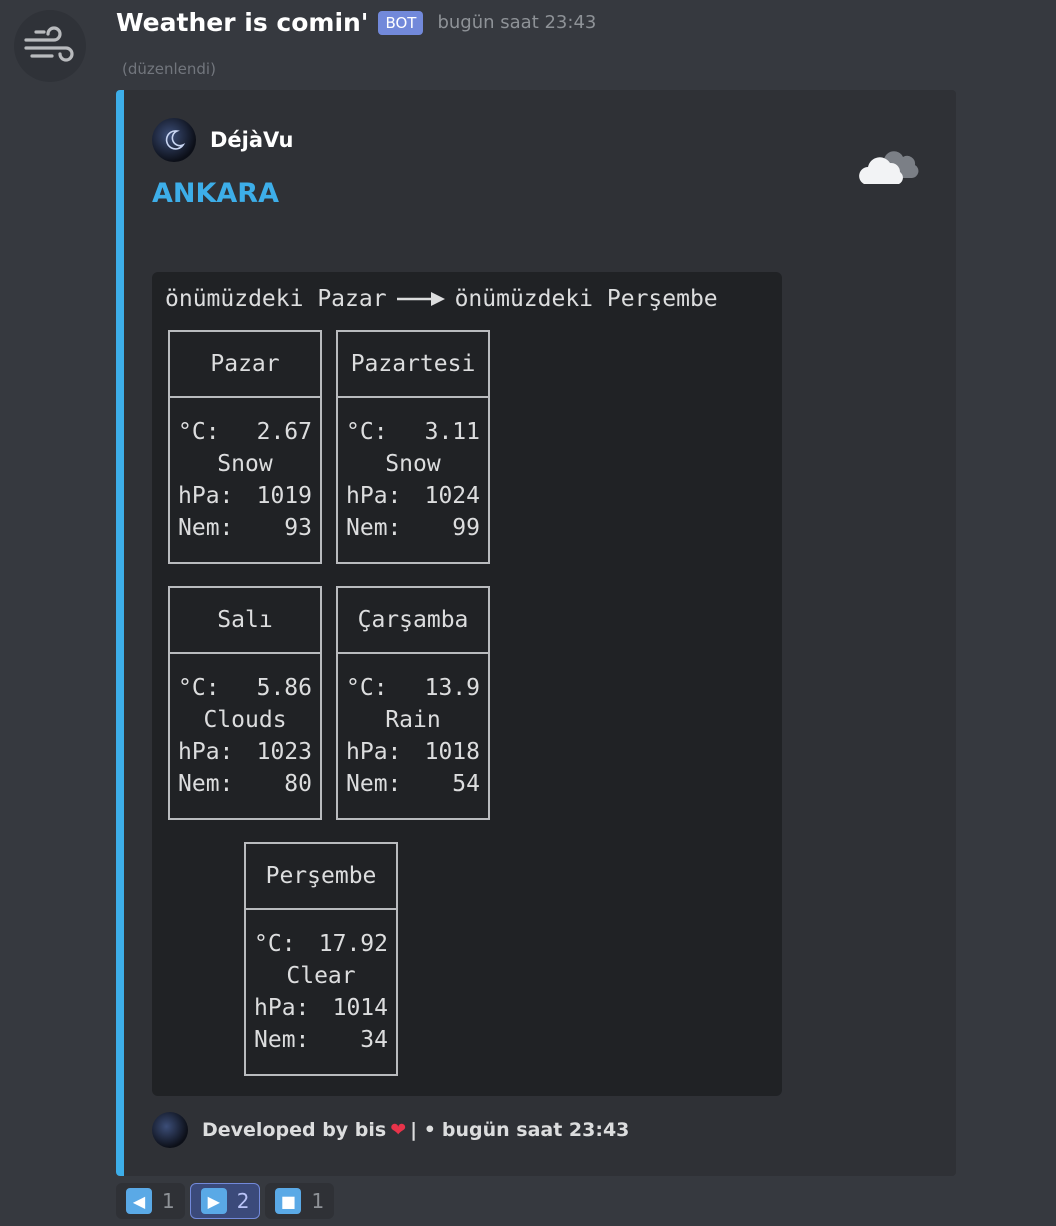 Image resolution: width=1056 pixels, height=1226 pixels. Describe the element at coordinates (288, 1201) in the screenshot. I see `stop-icon: ■` at that location.